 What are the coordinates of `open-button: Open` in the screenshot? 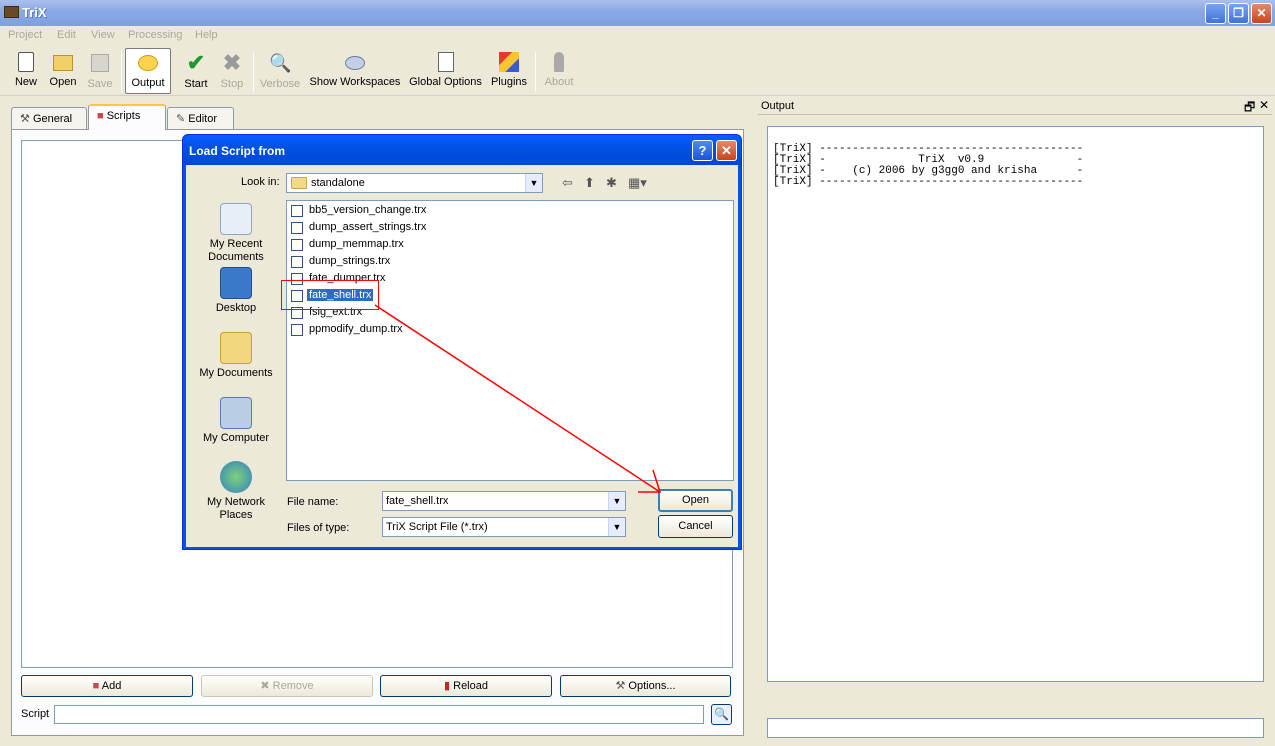 It's located at (63, 71).